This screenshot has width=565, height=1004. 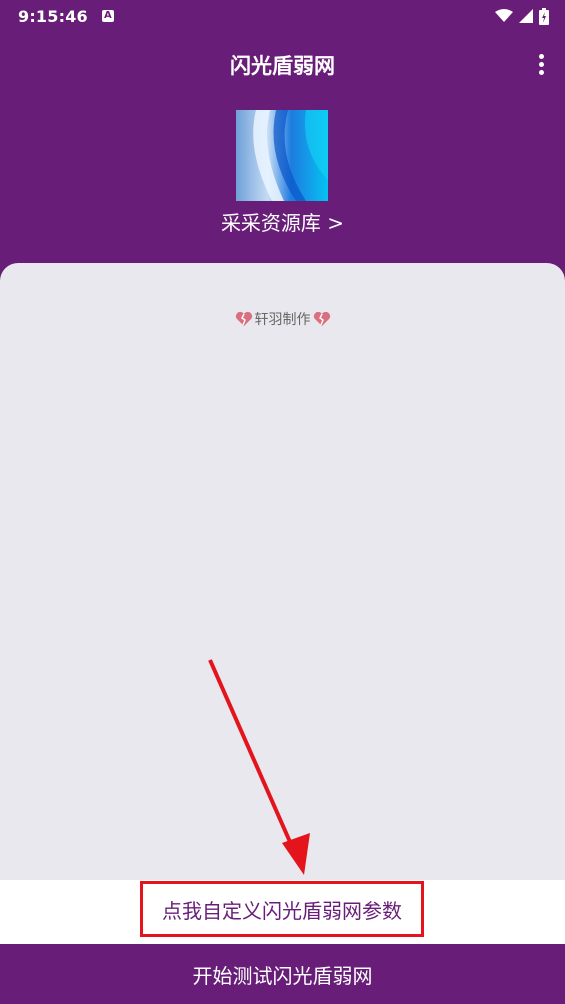 I want to click on annotation-arrow, so click(x=259, y=767).